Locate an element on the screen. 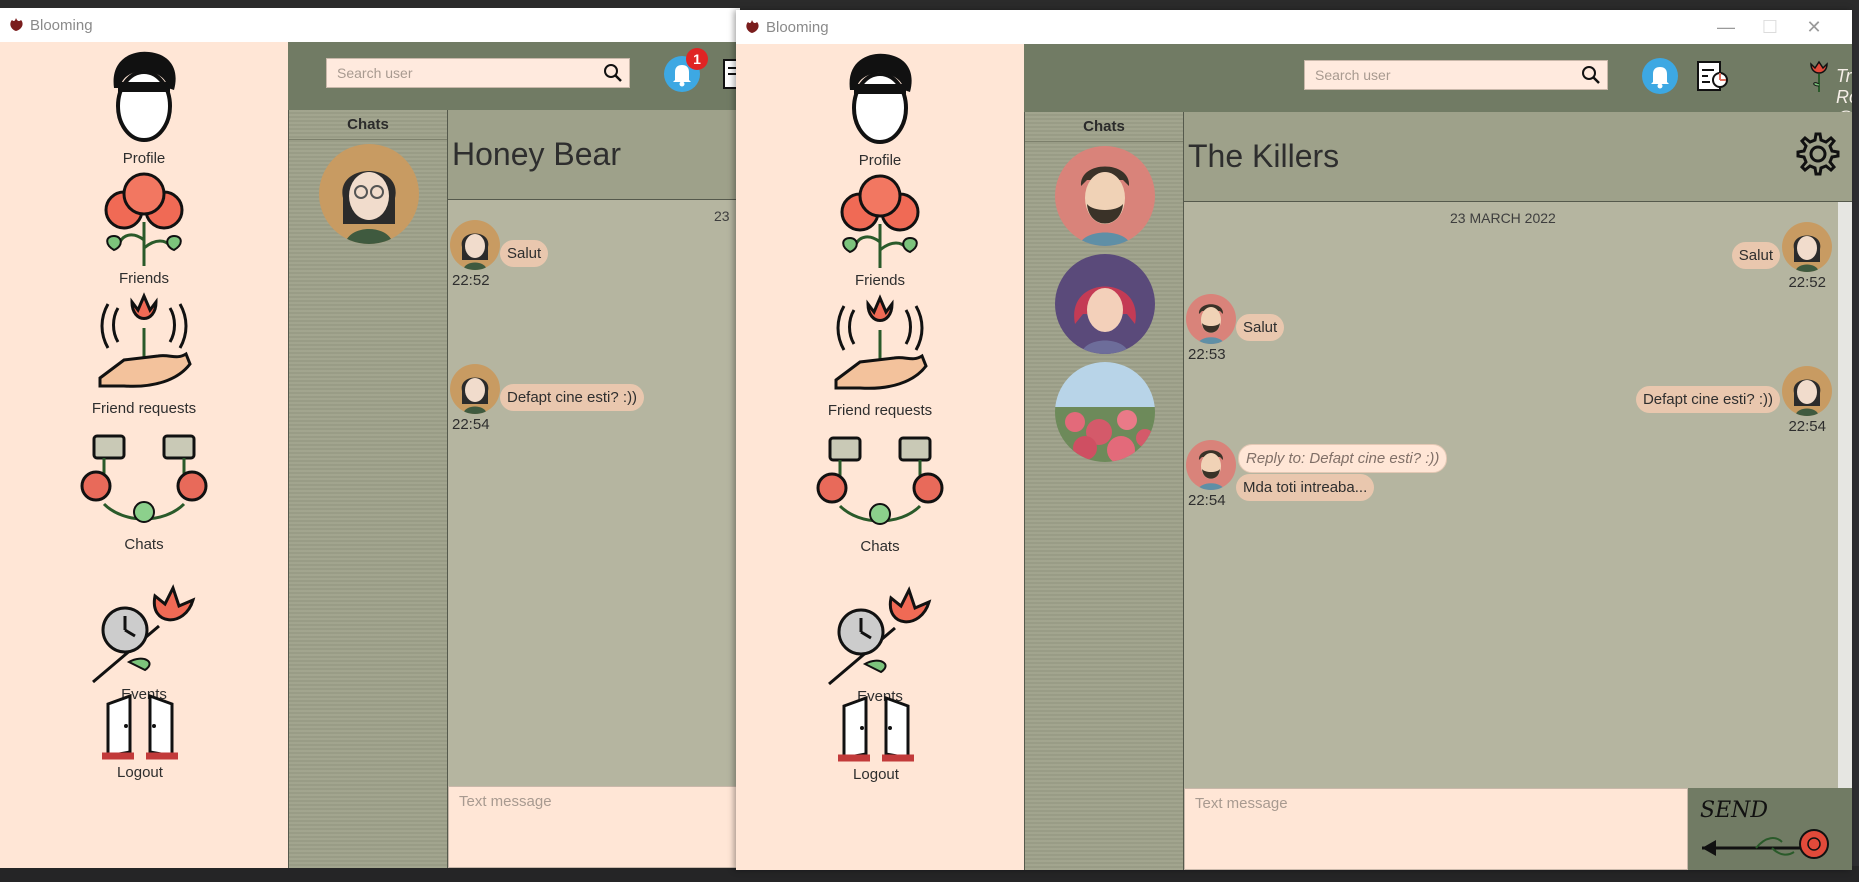  title-bar: Blooming — ☐ ✕ is located at coordinates (1294, 27).